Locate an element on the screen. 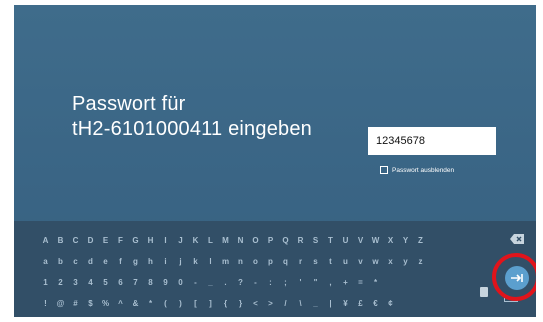 The height and width of the screenshot is (322, 543). key: n is located at coordinates (240, 261).